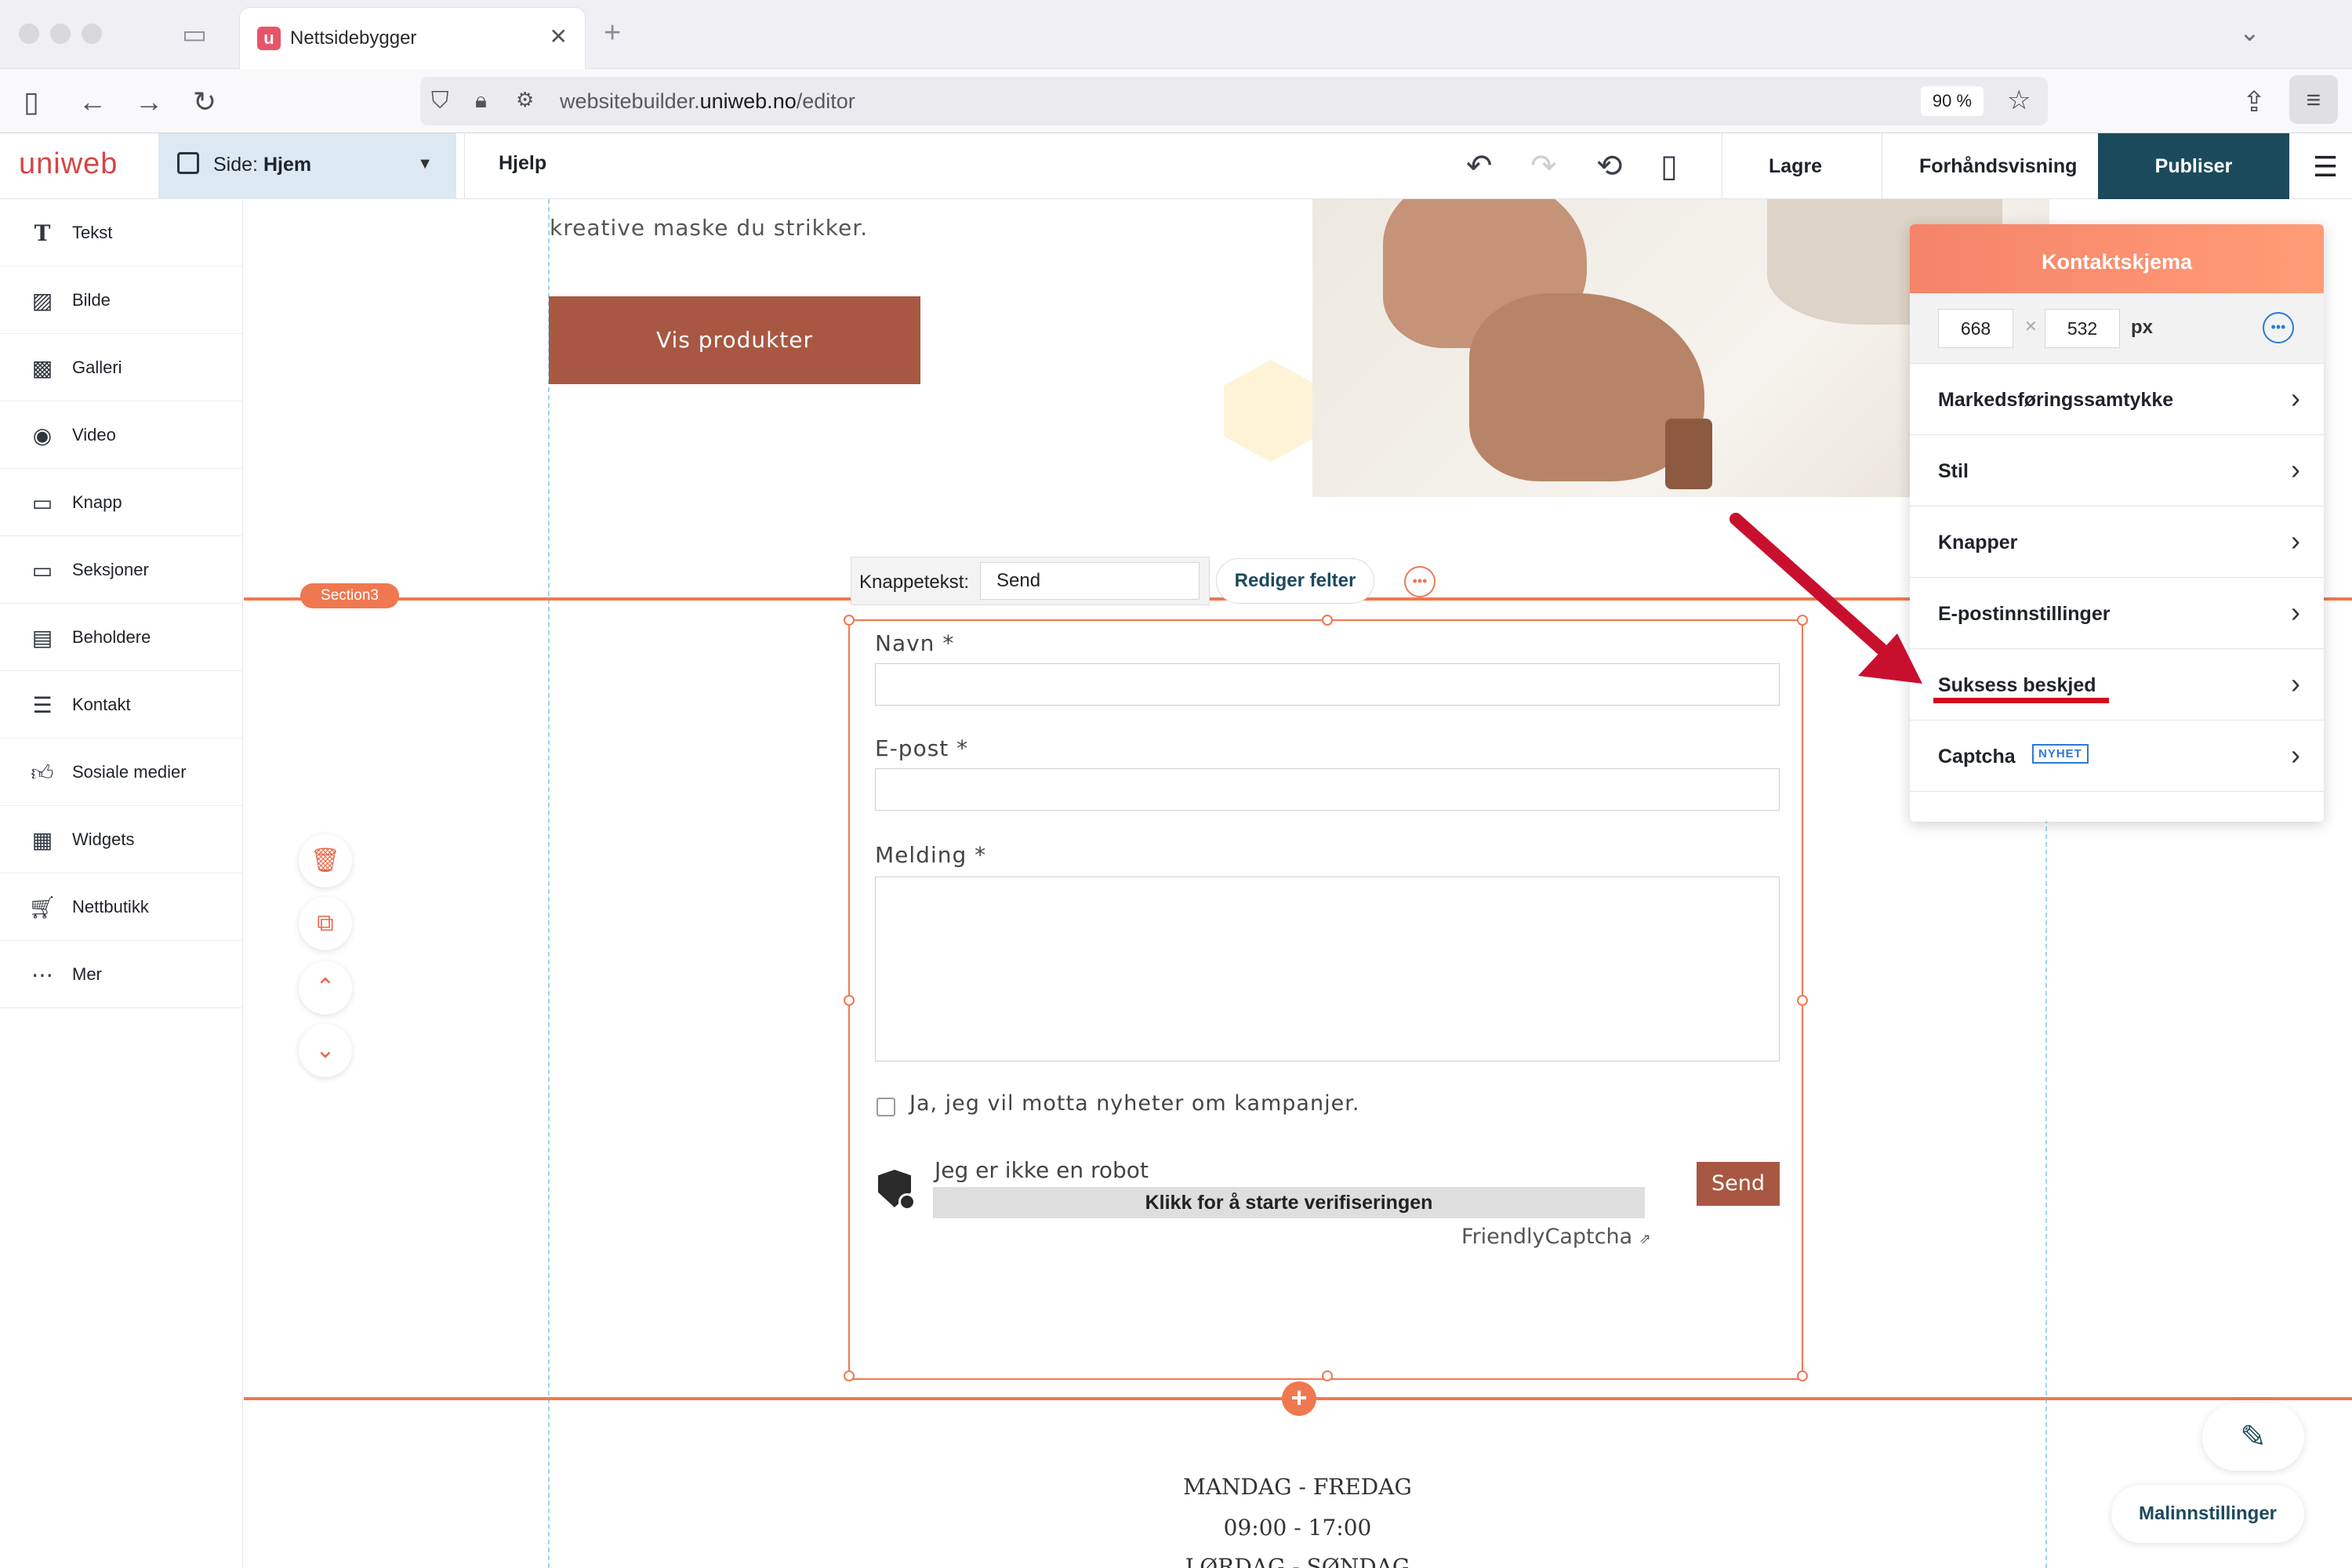 This screenshot has height=1568, width=2352. Describe the element at coordinates (2117, 684) in the screenshot. I see `panel-item-suksess-beskjed: Suksess beskjed ›` at that location.